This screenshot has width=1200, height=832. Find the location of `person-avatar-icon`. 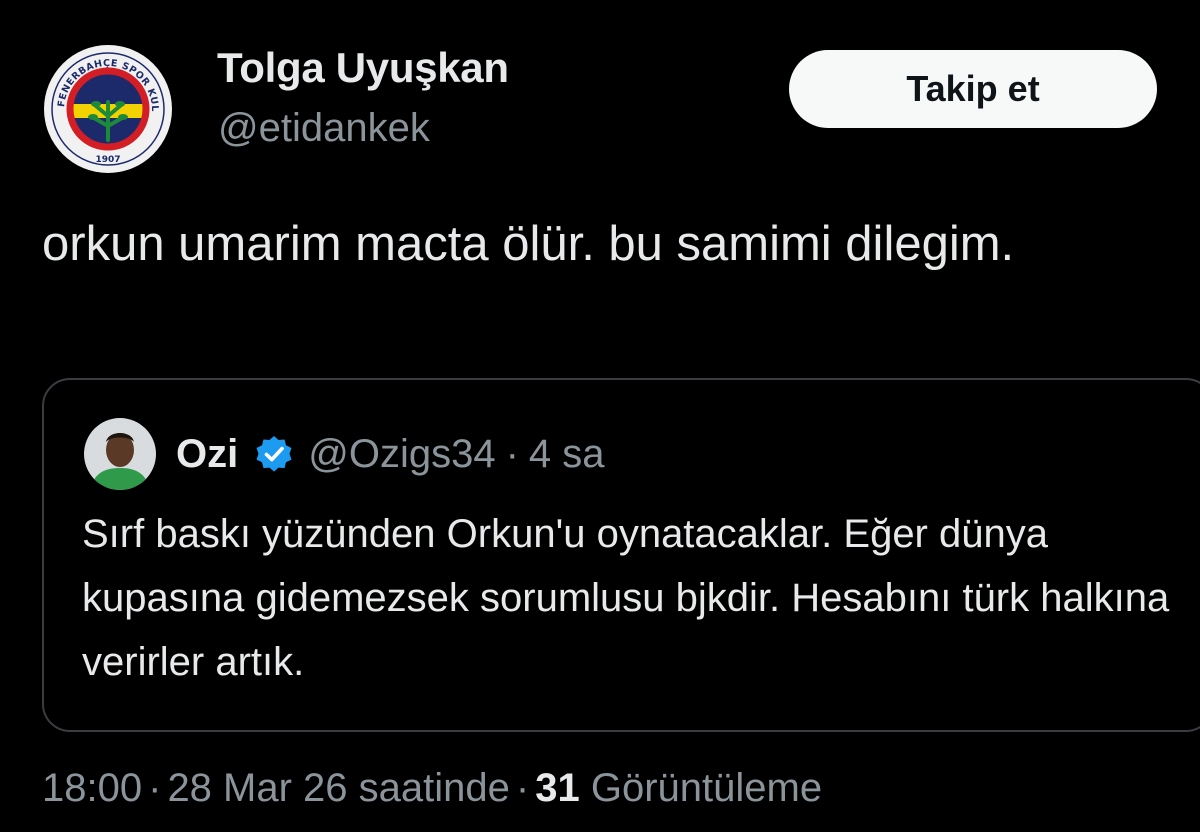

person-avatar-icon is located at coordinates (120, 454).